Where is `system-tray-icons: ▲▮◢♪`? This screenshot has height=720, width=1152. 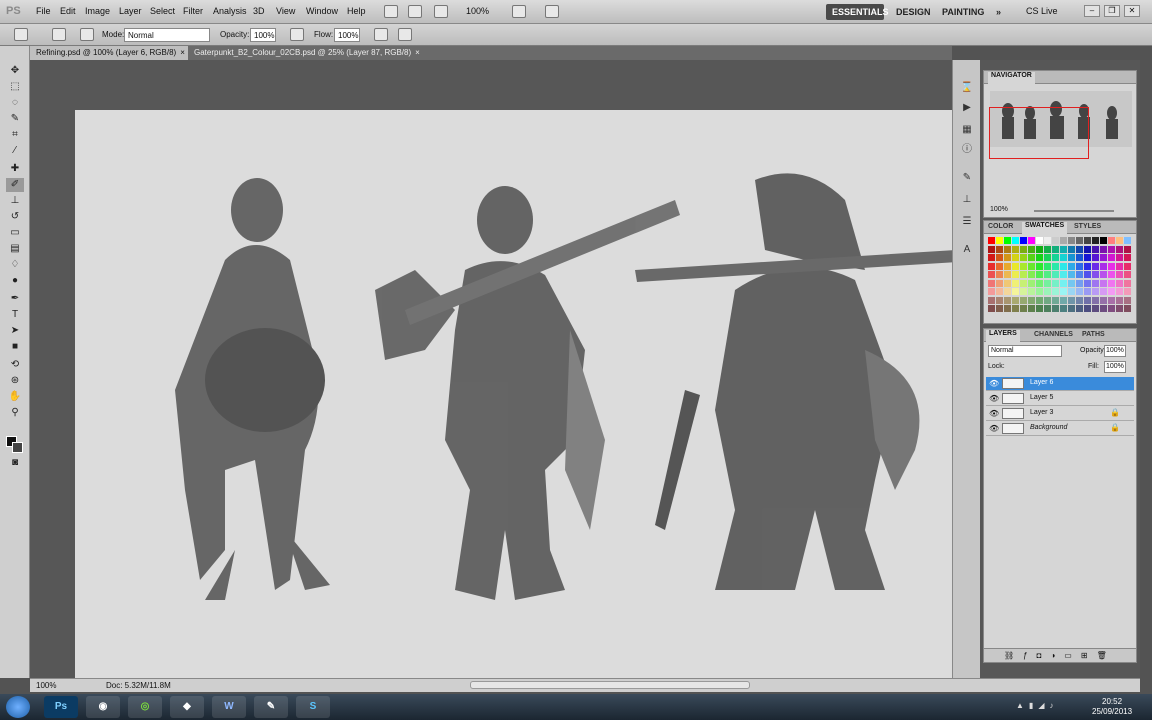 system-tray-icons: ▲▮◢♪ is located at coordinates (1037, 705).